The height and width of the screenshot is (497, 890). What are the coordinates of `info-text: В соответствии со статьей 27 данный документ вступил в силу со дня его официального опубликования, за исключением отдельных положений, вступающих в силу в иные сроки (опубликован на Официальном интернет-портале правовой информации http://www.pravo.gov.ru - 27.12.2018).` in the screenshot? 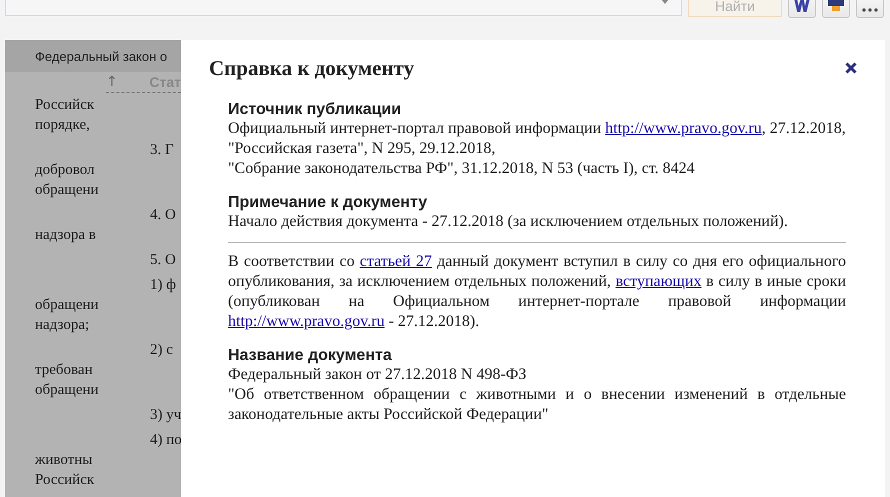 It's located at (537, 292).